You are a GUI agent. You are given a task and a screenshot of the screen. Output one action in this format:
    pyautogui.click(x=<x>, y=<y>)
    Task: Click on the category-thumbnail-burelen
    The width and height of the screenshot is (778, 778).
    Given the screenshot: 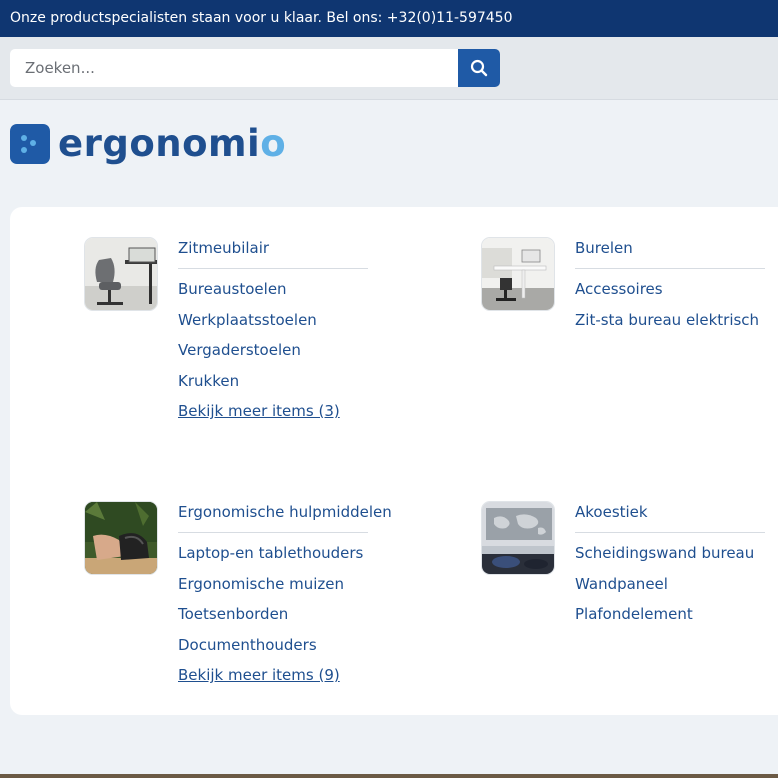 What is the action you would take?
    pyautogui.click(x=518, y=274)
    